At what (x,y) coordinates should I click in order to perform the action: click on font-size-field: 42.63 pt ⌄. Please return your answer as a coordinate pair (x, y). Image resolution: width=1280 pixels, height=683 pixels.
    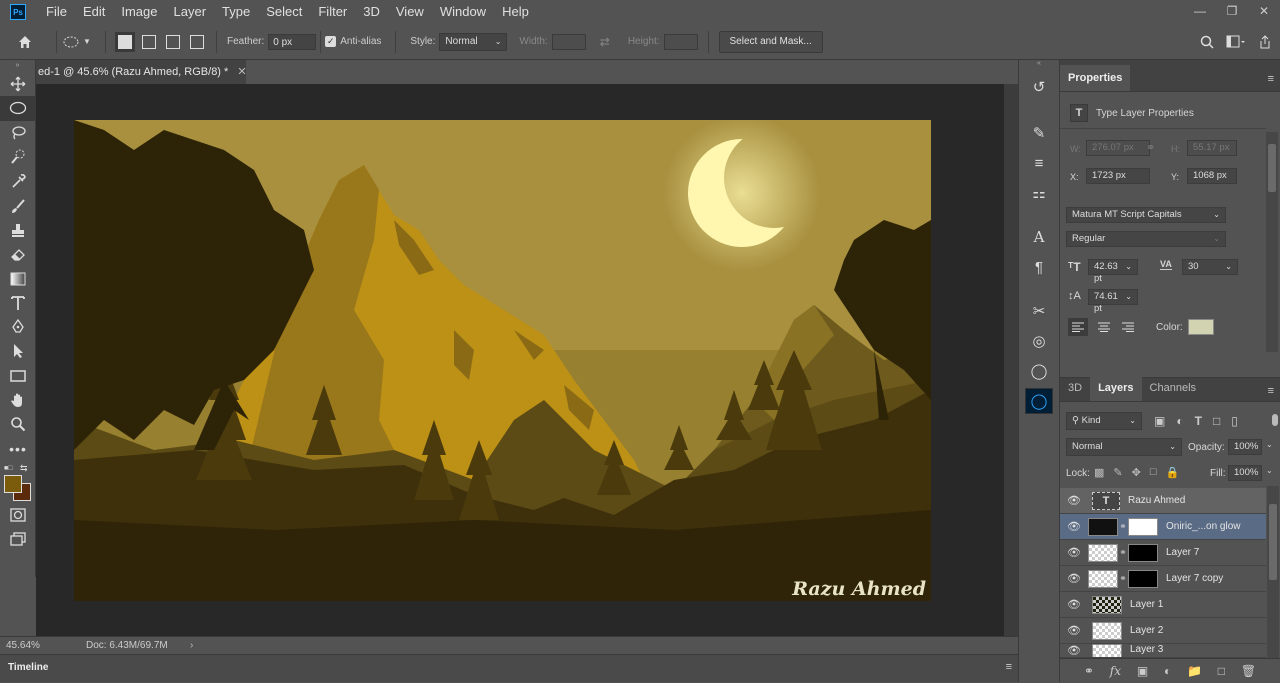
    Looking at the image, I should click on (1113, 271).